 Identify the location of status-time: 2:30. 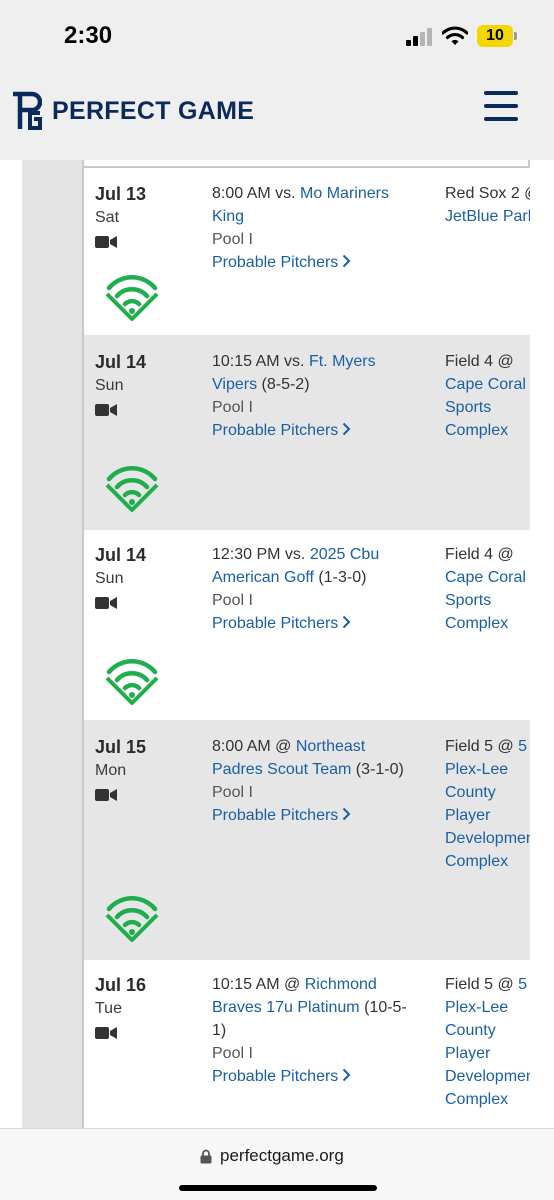
(88, 35).